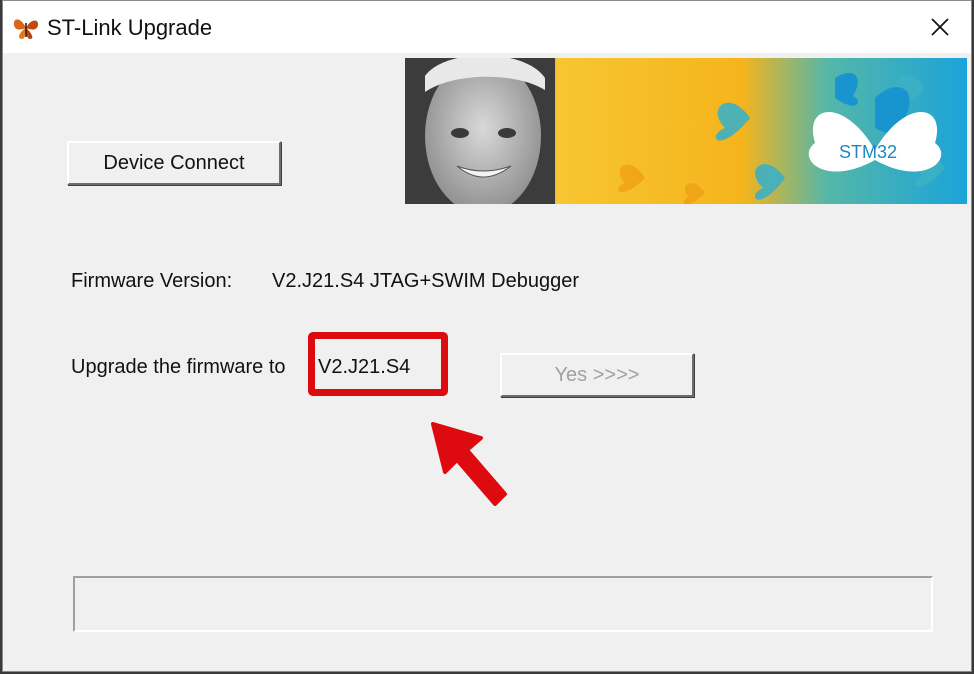  What do you see at coordinates (487, 27) in the screenshot?
I see `title-bar: ST-Link Upgrade` at bounding box center [487, 27].